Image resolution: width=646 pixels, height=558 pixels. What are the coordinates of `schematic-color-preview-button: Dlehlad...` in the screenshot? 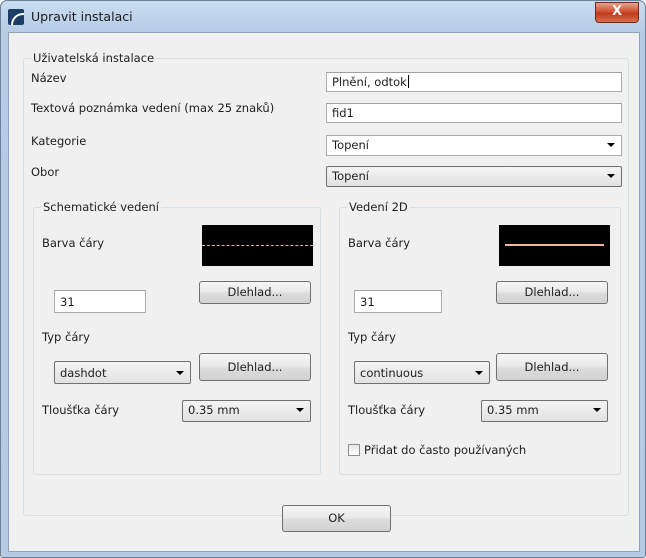 It's located at (255, 292).